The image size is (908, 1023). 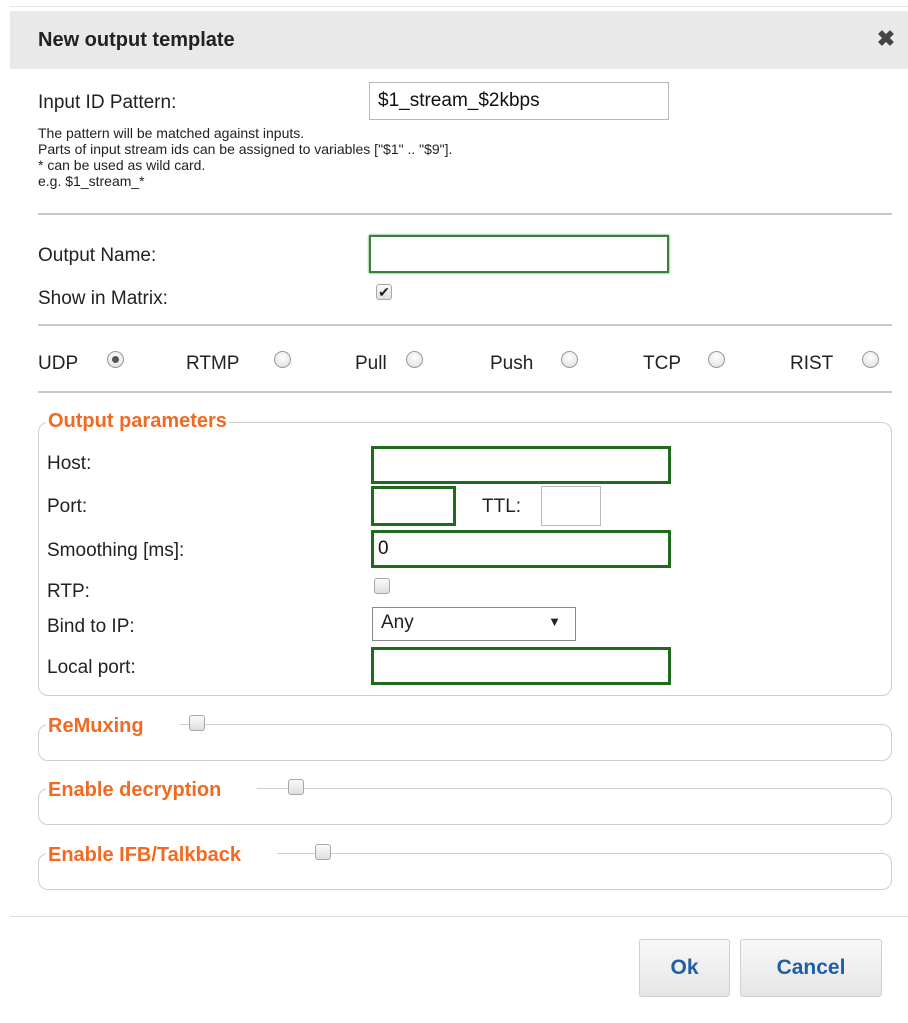 I want to click on remuxing-checkbox, so click(x=197, y=723).